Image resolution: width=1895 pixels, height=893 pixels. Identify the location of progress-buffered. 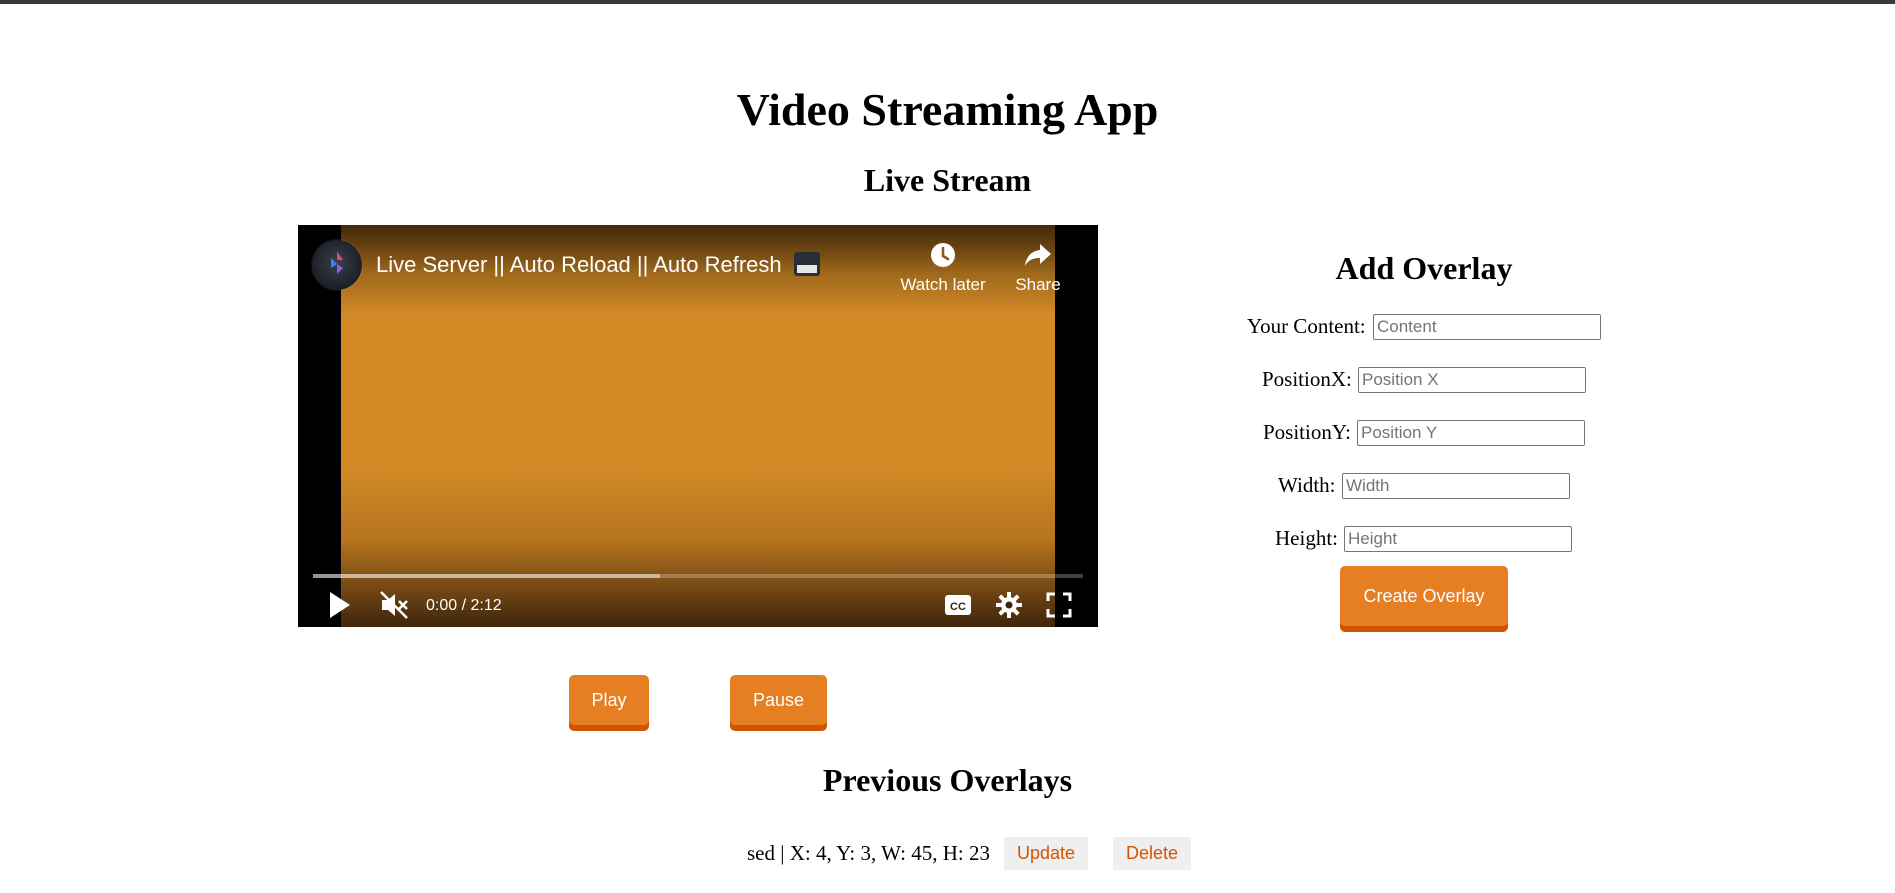
(486, 576).